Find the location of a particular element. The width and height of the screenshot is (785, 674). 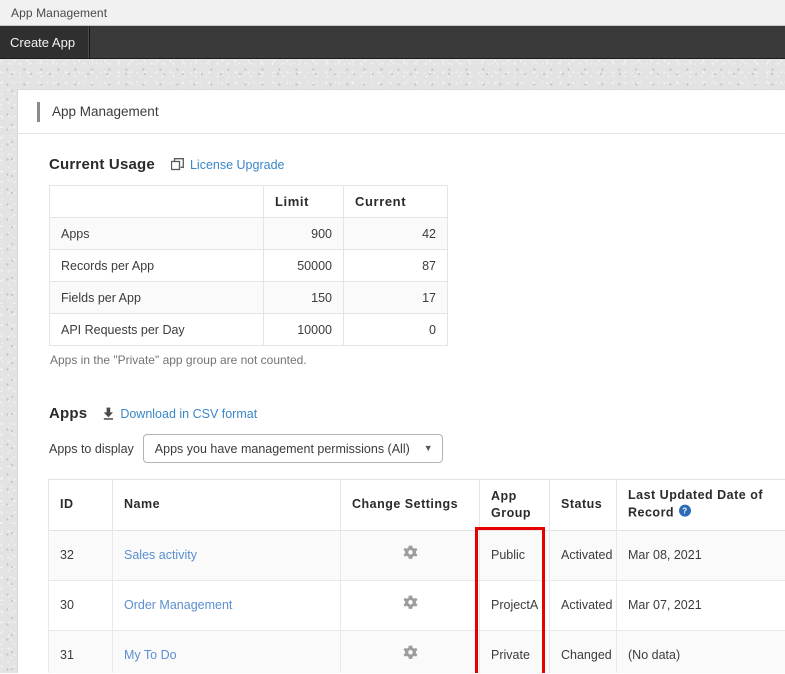

usage-row-label: Apps is located at coordinates (156, 233).